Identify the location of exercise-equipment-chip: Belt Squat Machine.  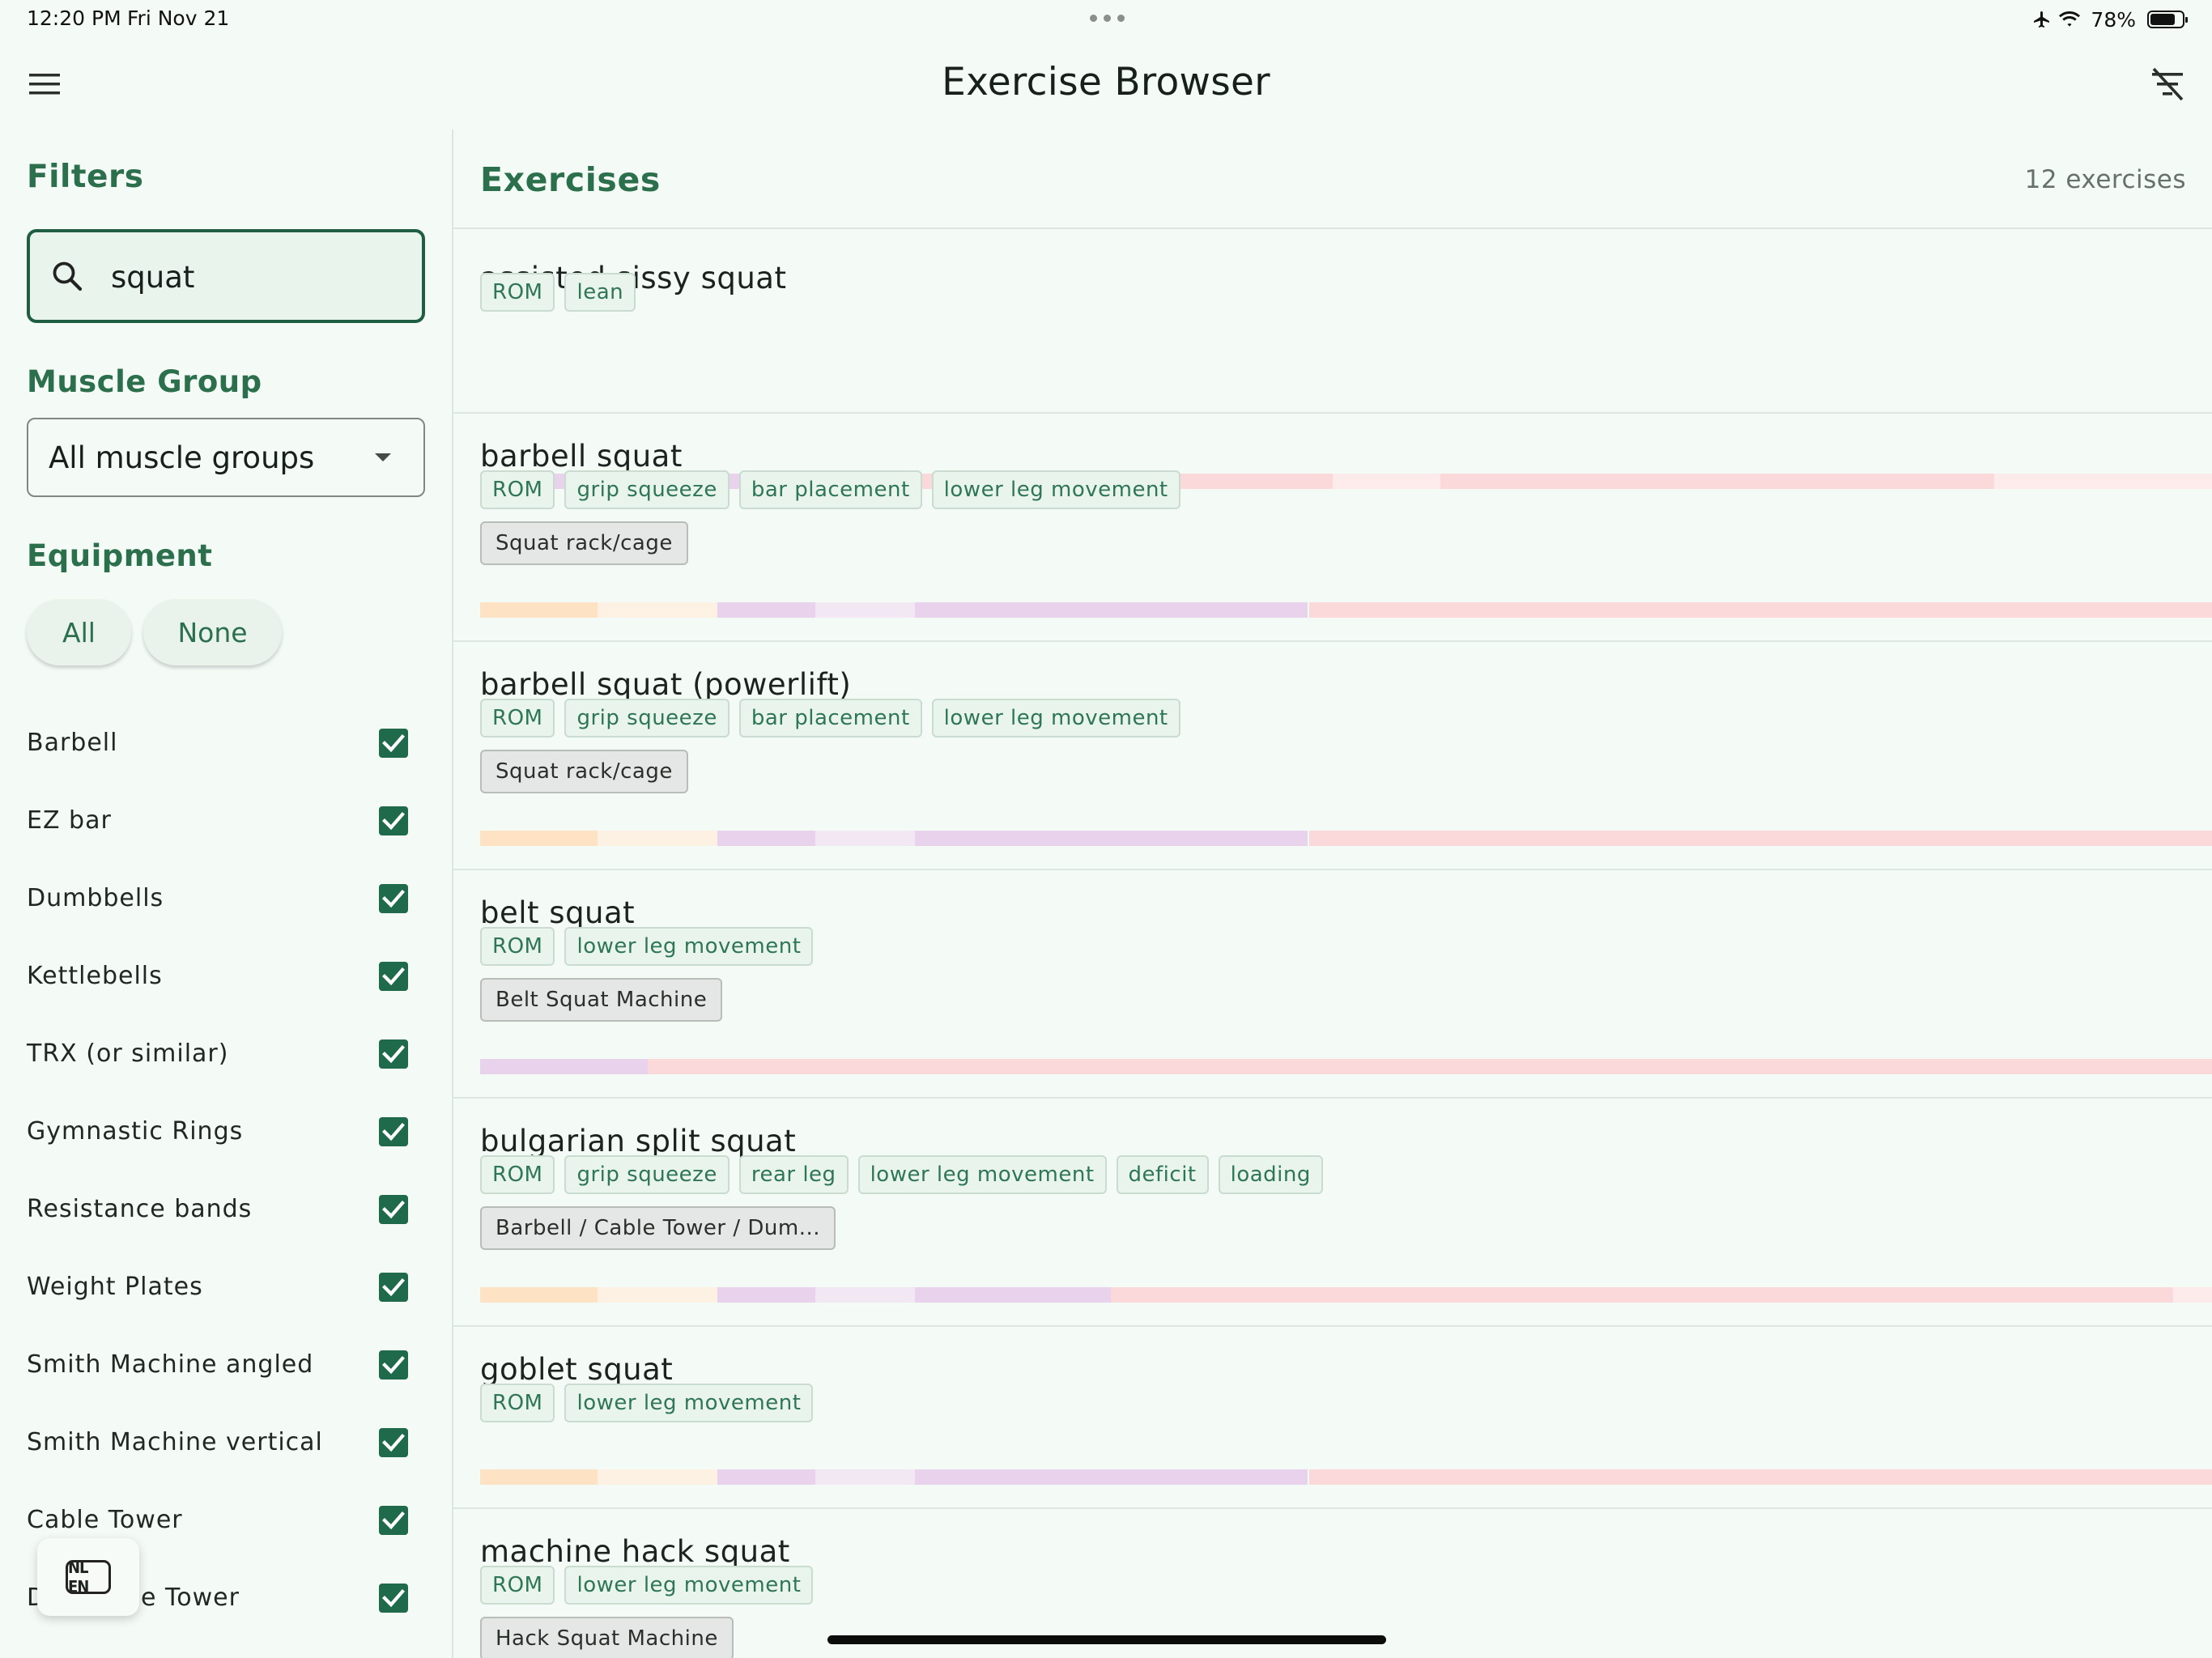
(602, 1000).